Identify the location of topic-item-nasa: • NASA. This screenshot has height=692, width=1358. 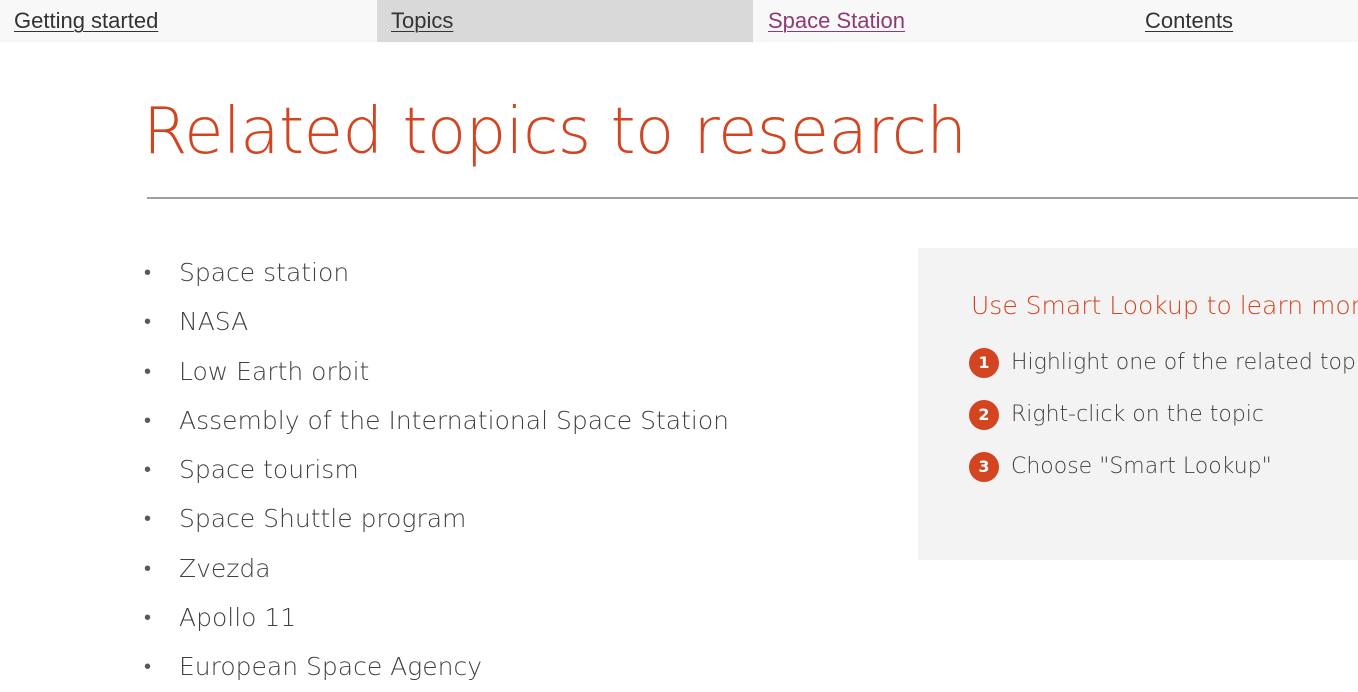
(434, 321).